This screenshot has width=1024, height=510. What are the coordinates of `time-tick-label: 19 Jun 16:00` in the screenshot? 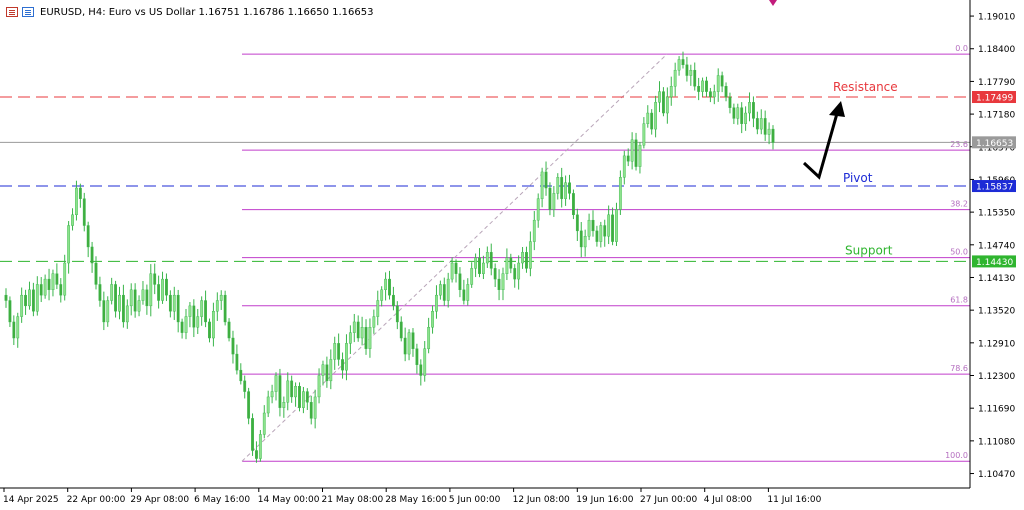 It's located at (604, 500).